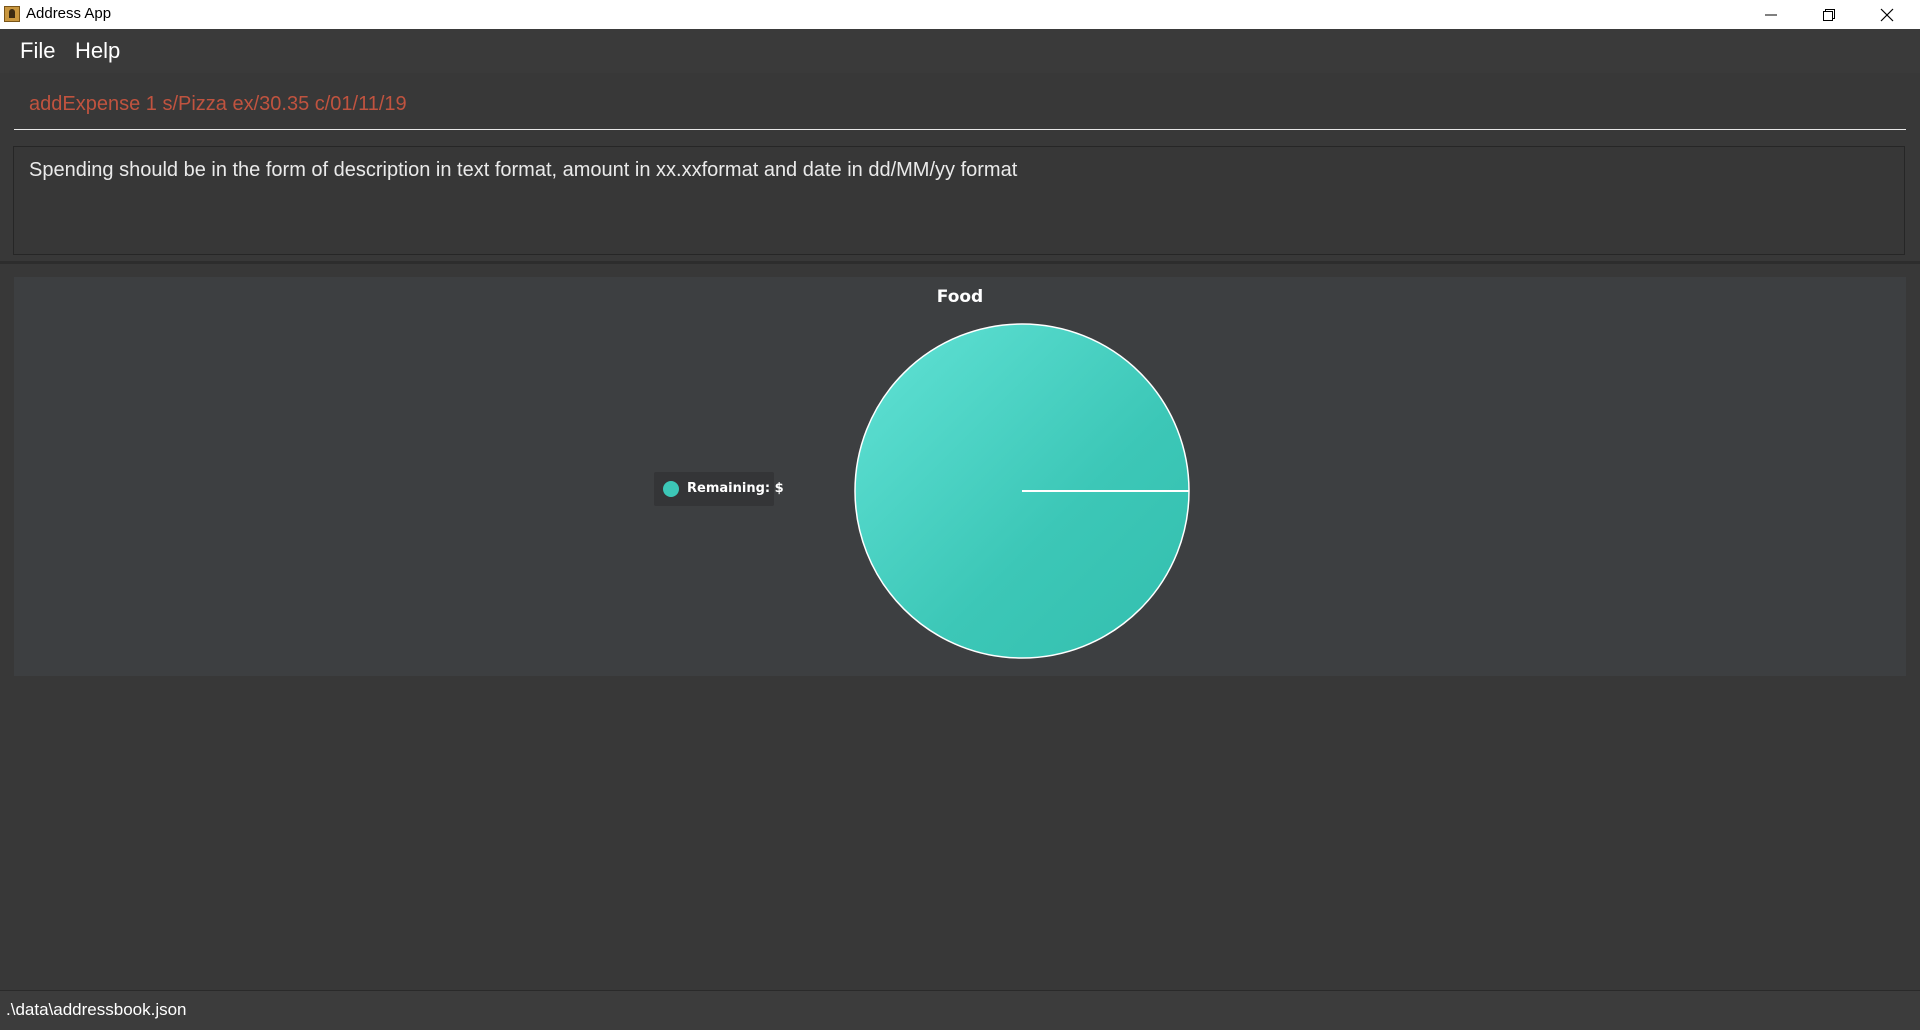 The image size is (1920, 1030). What do you see at coordinates (12, 14) in the screenshot?
I see `app-icon` at bounding box center [12, 14].